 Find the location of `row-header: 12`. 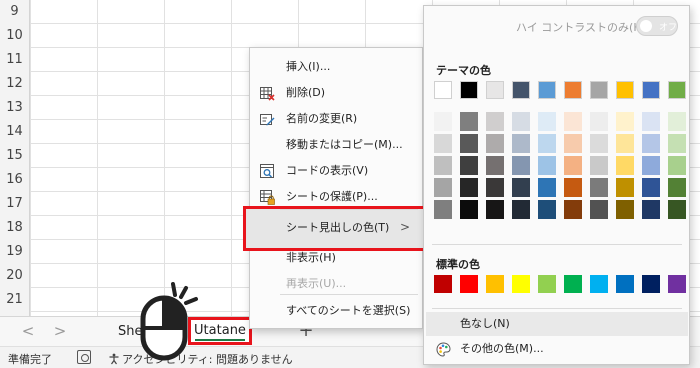

row-header: 12 is located at coordinates (15, 84).